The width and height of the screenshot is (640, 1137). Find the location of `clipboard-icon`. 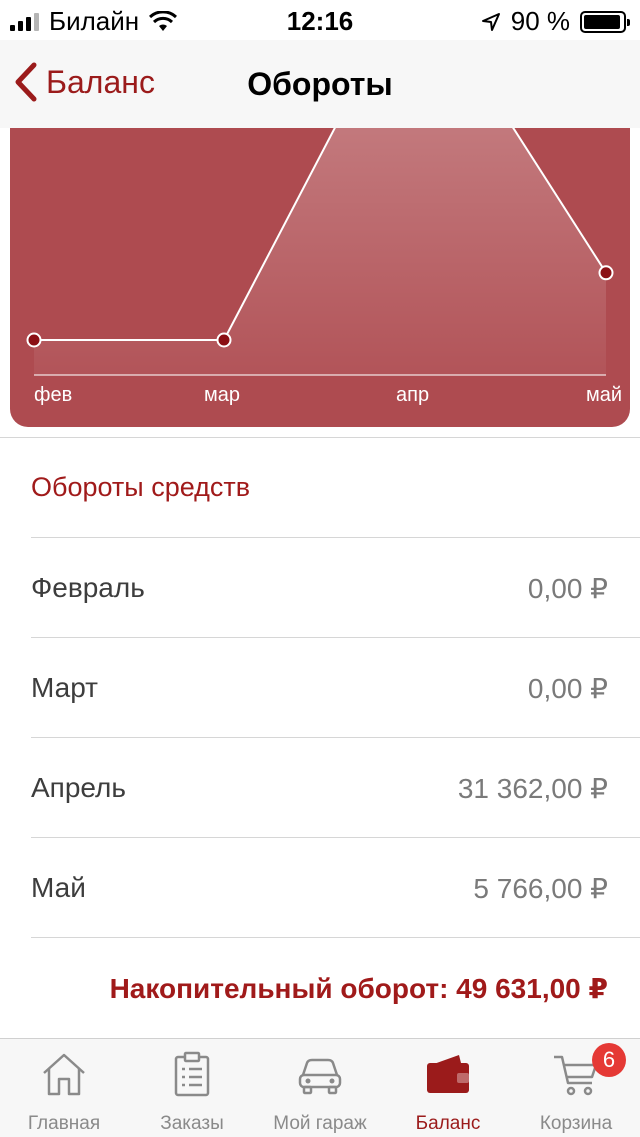

clipboard-icon is located at coordinates (192, 1074).